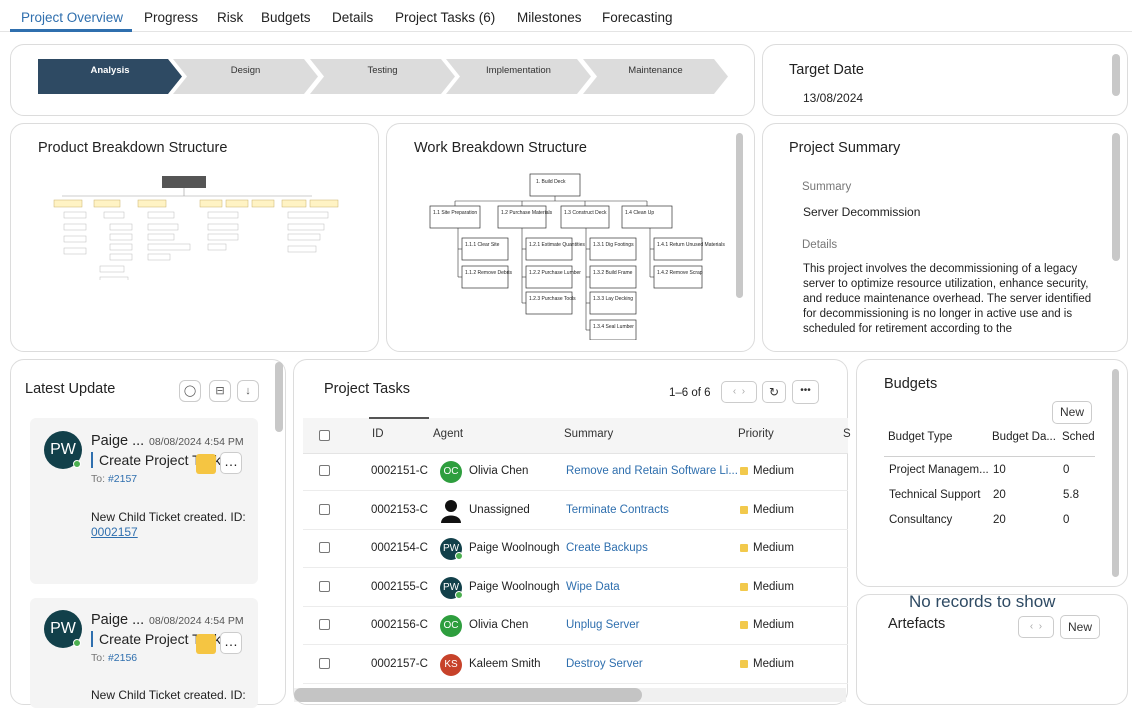 The width and height of the screenshot is (1132, 719). Describe the element at coordinates (593, 587) in the screenshot. I see `task-summary-link: Wipe Data` at that location.